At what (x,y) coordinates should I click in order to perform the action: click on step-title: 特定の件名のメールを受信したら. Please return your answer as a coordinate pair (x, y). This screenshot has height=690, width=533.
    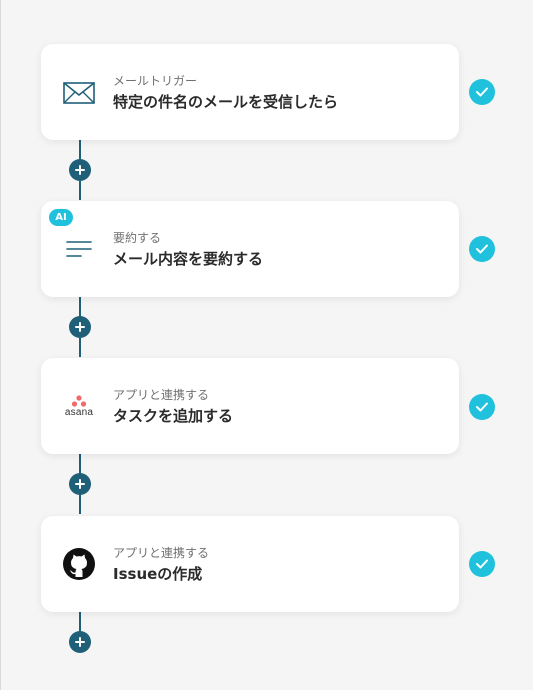
    Looking at the image, I should click on (226, 102).